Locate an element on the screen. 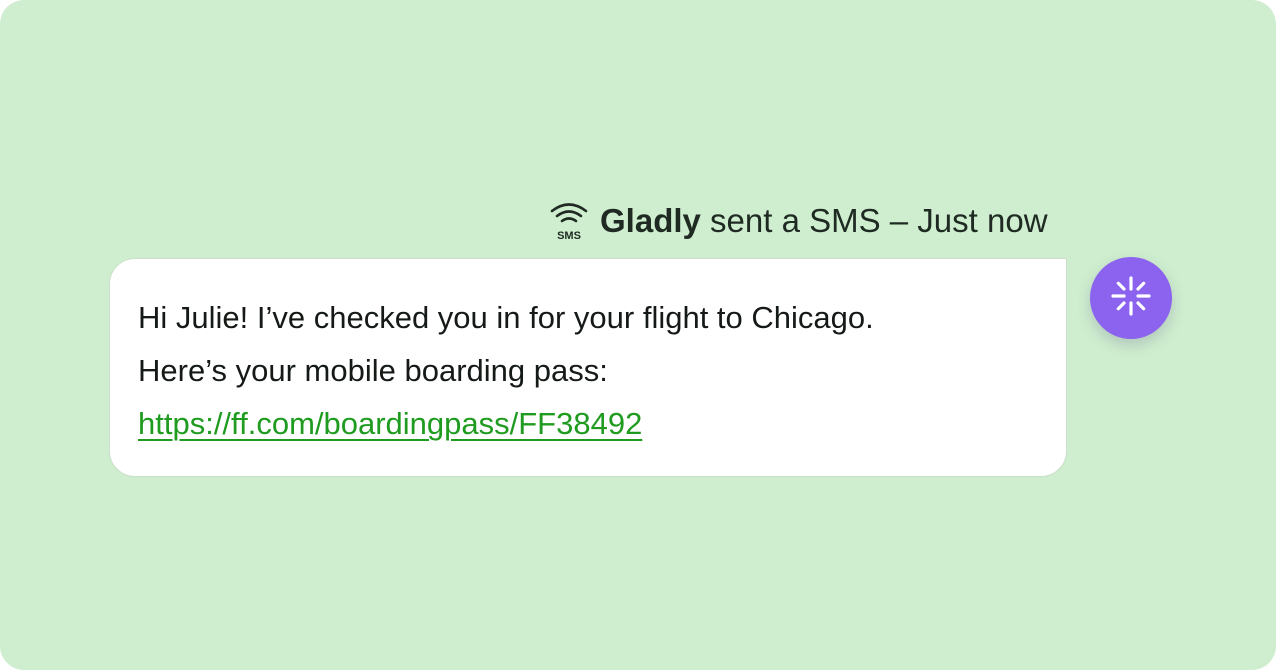  agent-avatar is located at coordinates (1131, 298).